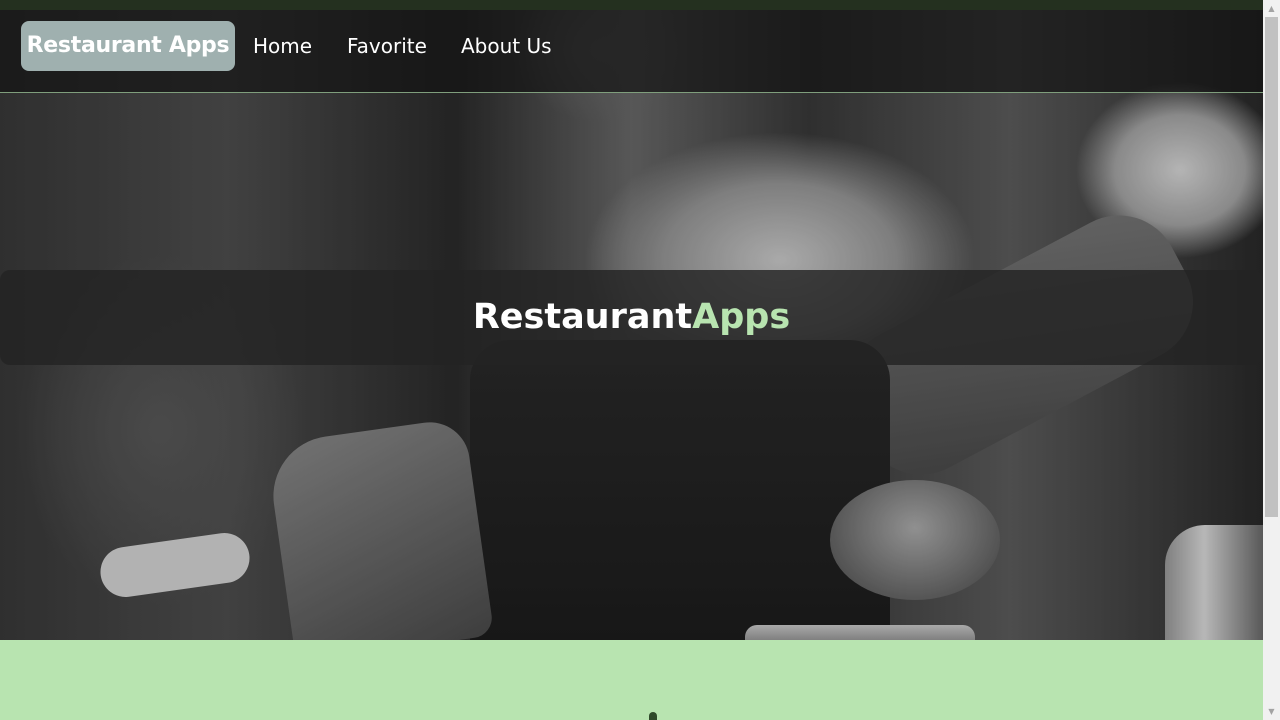 Image resolution: width=1280 pixels, height=720 pixels. Describe the element at coordinates (631, 51) in the screenshot. I see `navbar: Restaurant Apps Home Favorite About Us` at that location.